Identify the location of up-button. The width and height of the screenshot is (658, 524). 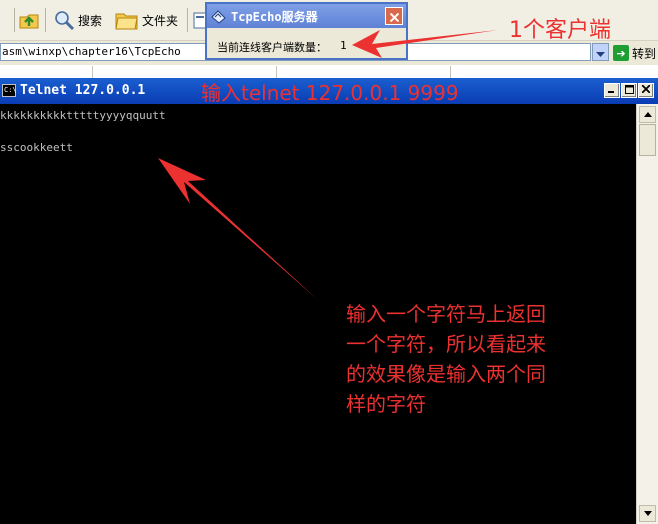
(29, 20).